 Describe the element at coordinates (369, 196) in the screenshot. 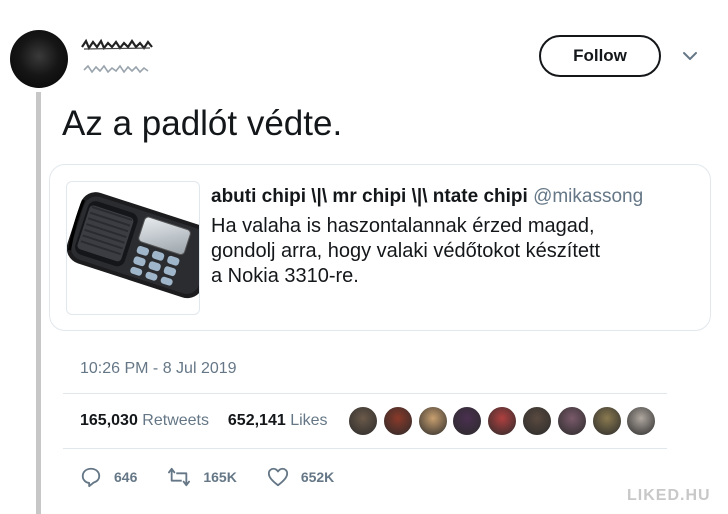

I see `quoted-author-name: abuti chipi \|\ mr chipi \|\ ntate chipi` at that location.